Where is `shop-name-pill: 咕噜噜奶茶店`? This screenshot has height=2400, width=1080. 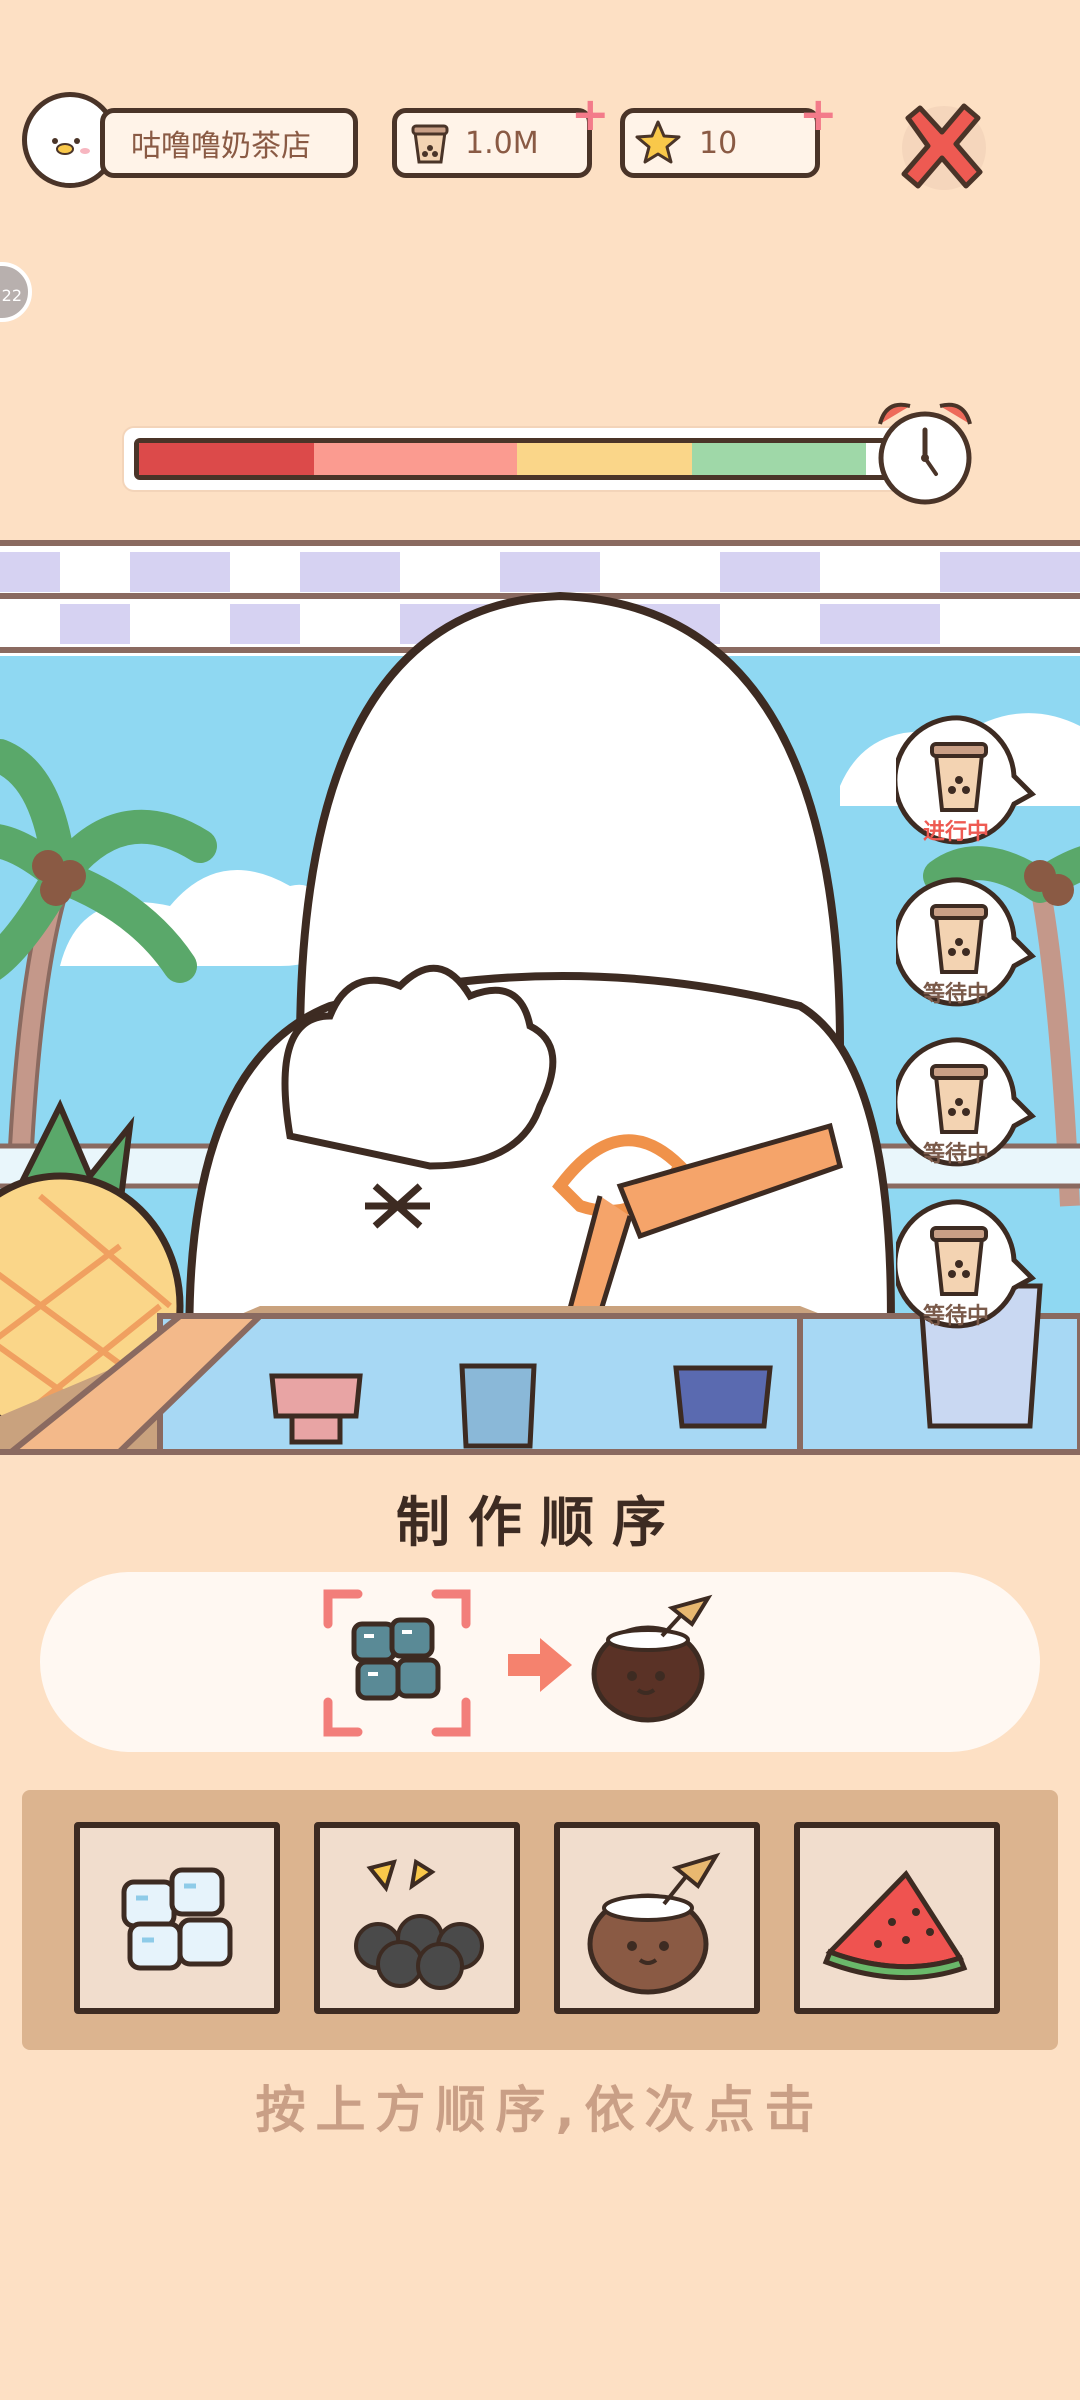
shop-name-pill: 咕噜噜奶茶店 is located at coordinates (229, 143).